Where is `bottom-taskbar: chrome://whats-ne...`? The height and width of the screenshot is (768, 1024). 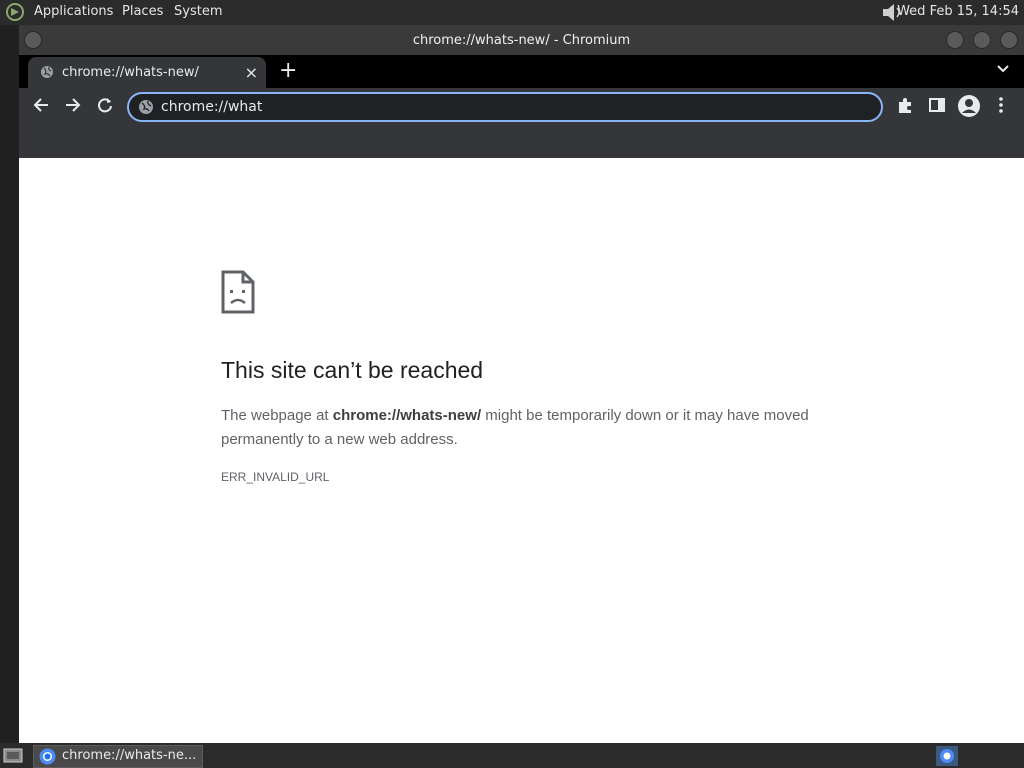 bottom-taskbar: chrome://whats-ne... is located at coordinates (512, 755).